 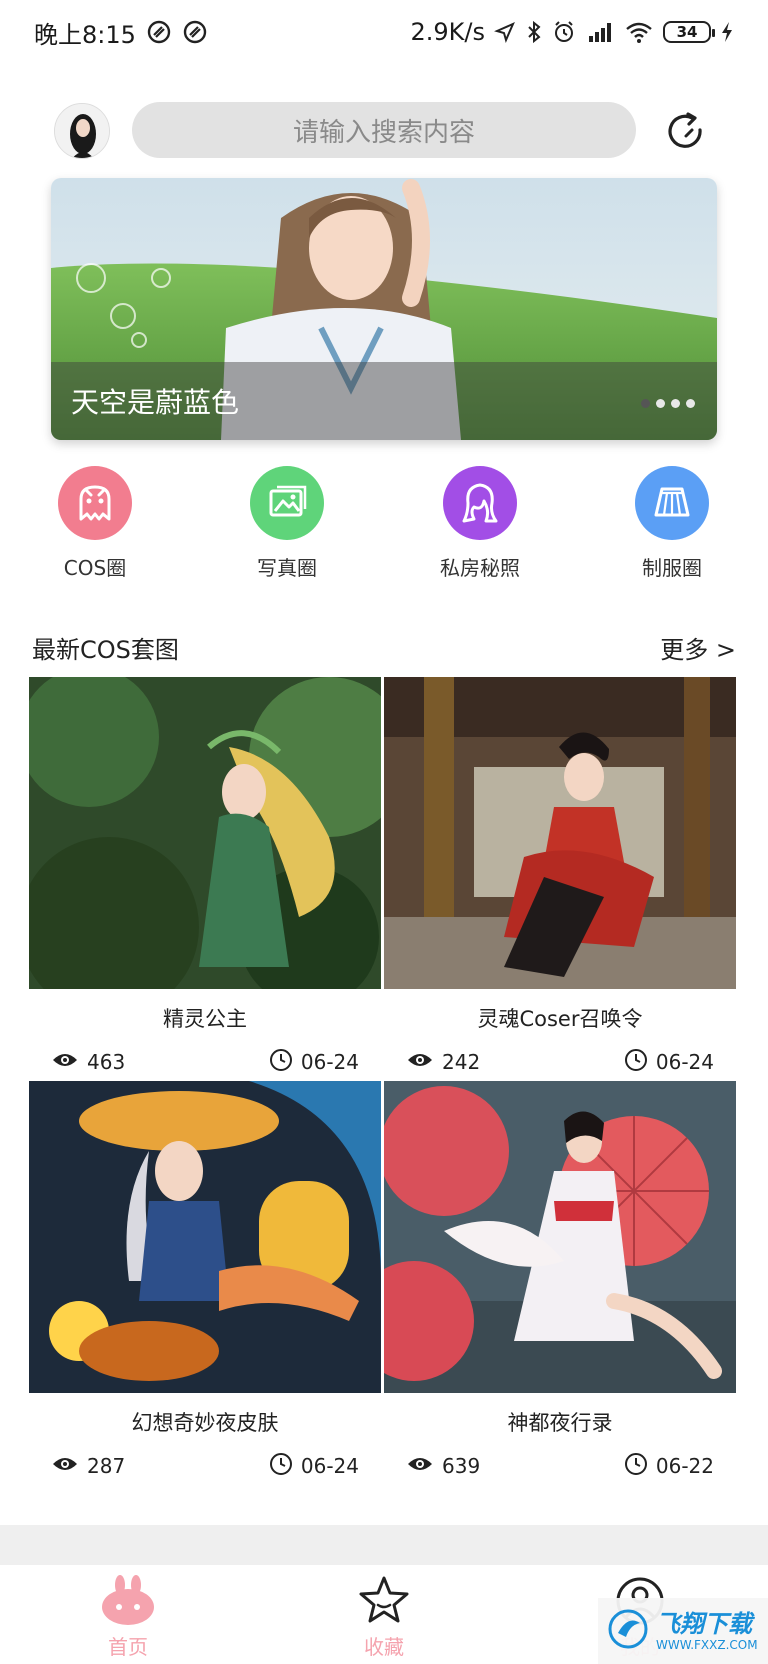 I want to click on battery-indicator: 34, so click(x=689, y=32).